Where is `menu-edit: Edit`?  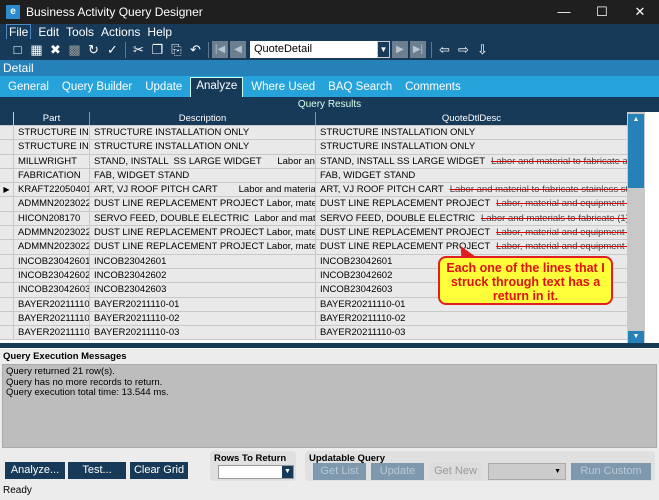
menu-edit: Edit is located at coordinates (48, 32).